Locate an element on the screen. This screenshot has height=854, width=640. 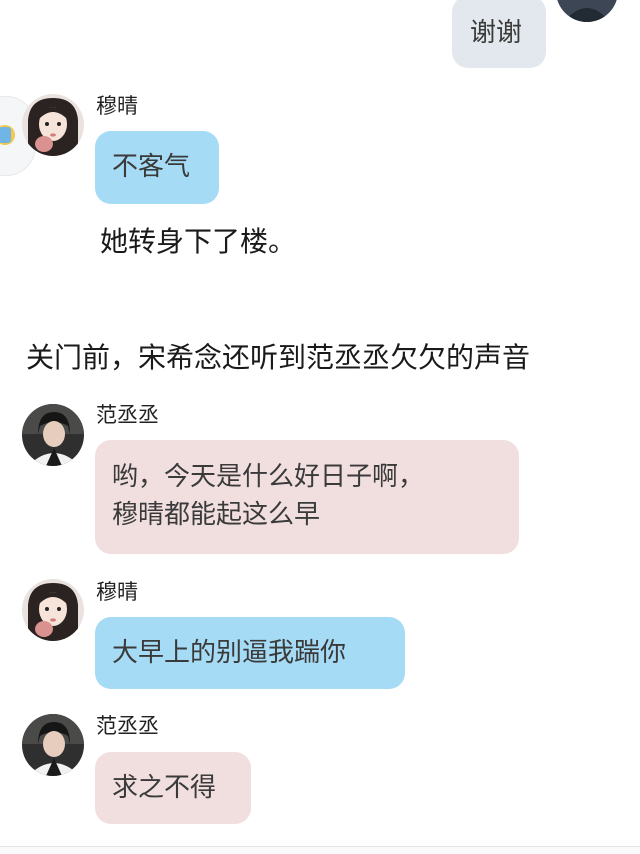
narration-text: 她转身下了楼。 is located at coordinates (198, 241).